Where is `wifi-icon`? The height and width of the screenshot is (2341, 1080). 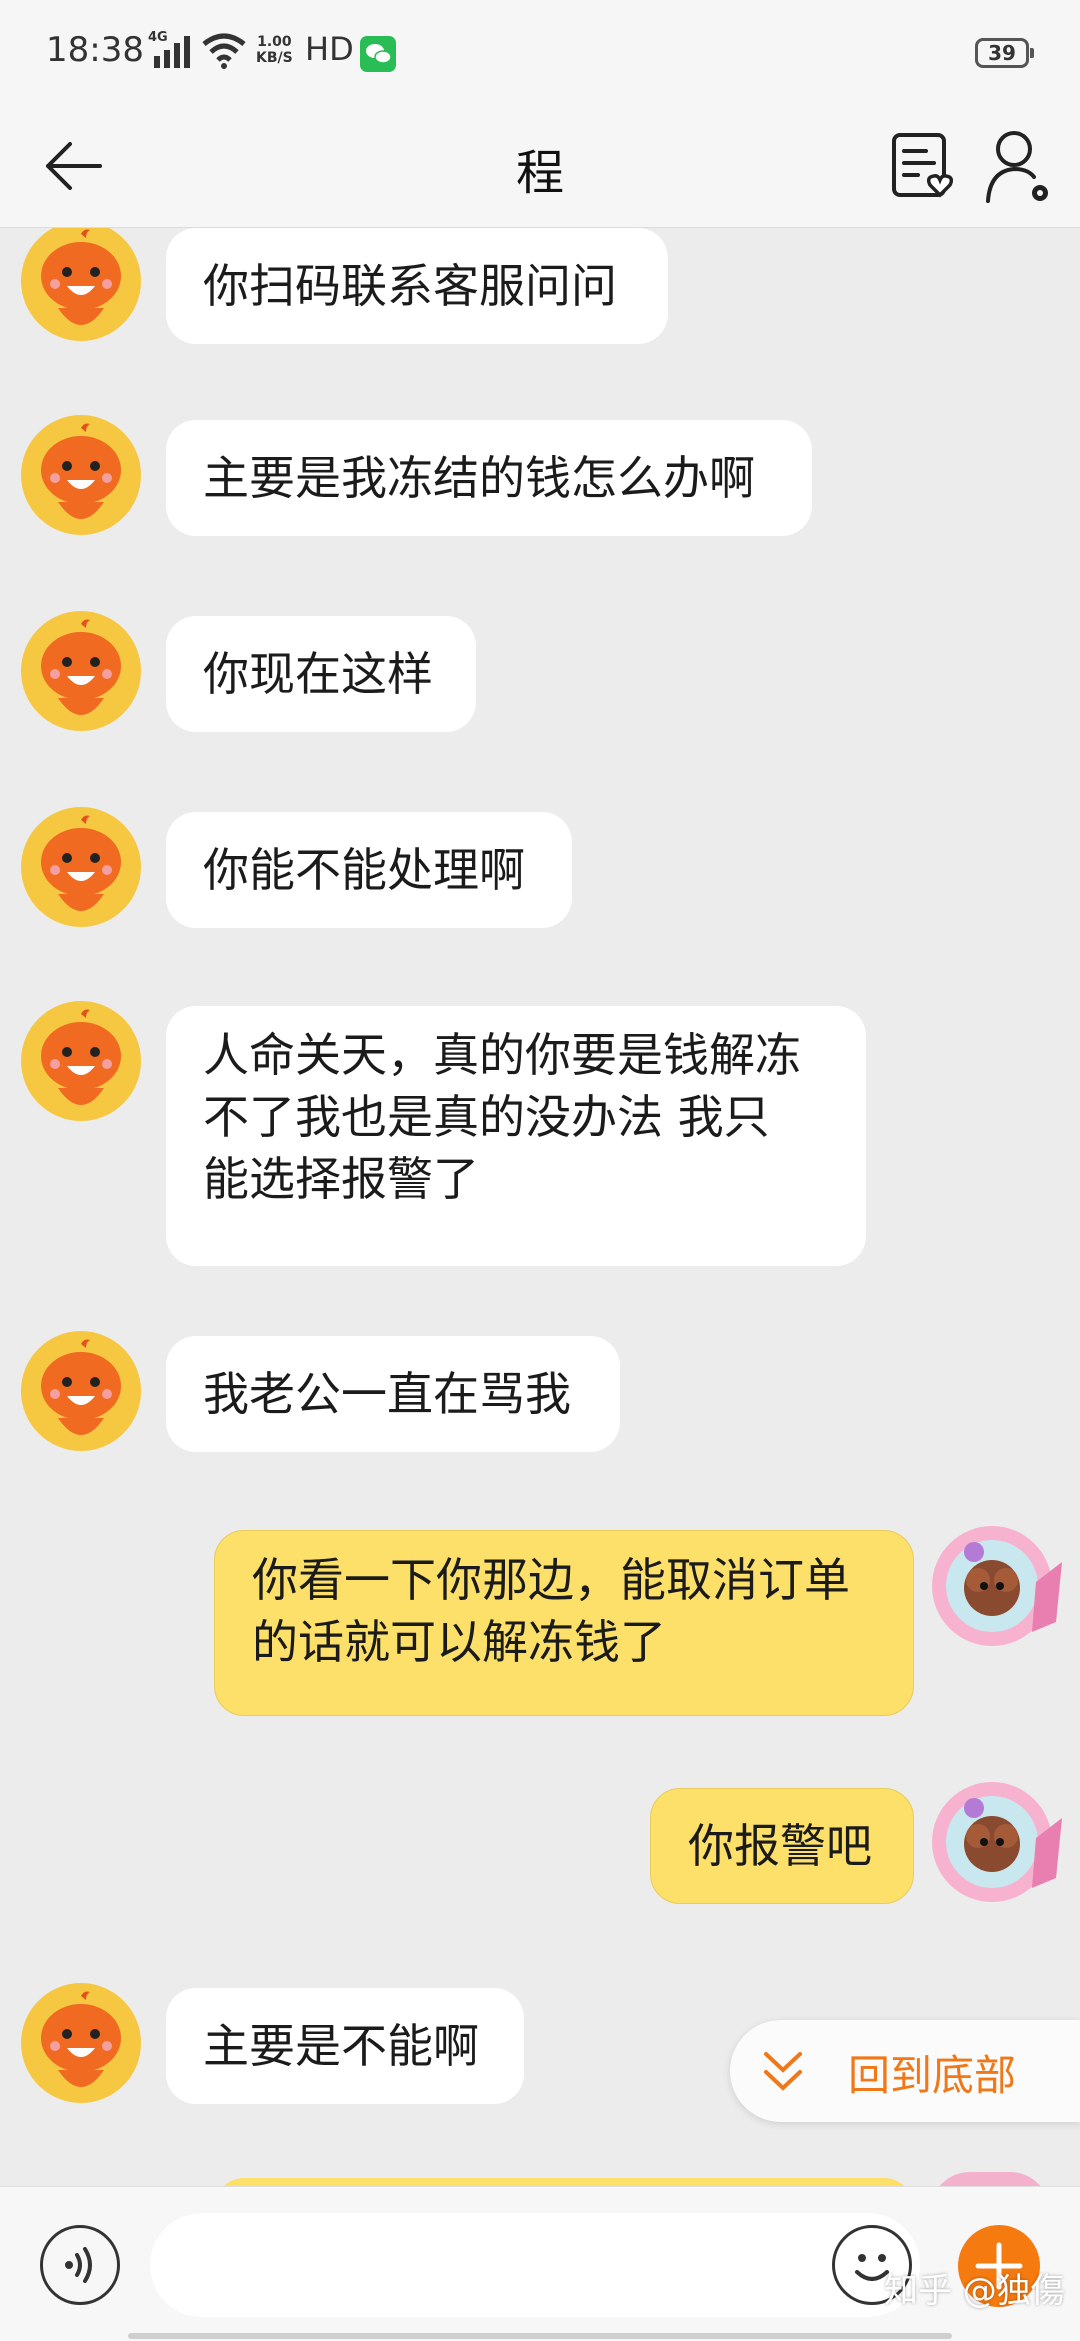
wifi-icon is located at coordinates (224, 51).